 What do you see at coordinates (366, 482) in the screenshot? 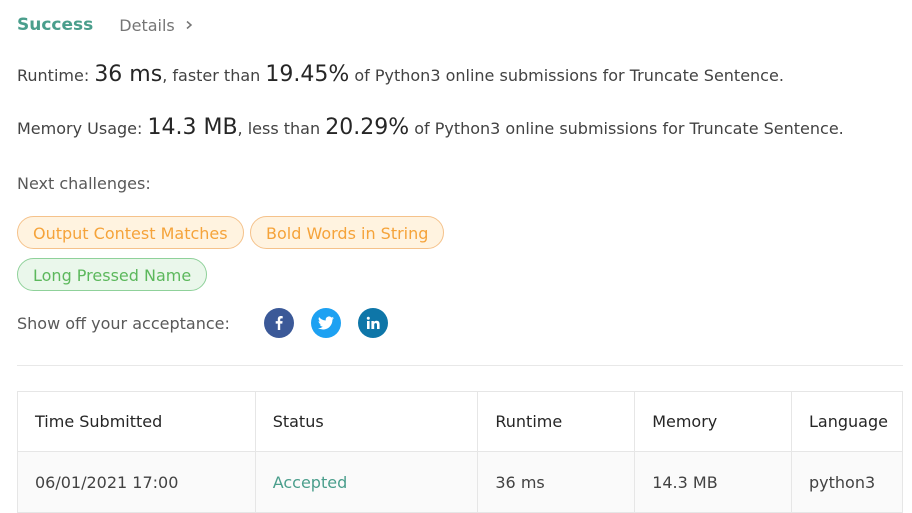
I see `cell-status: Accepted` at bounding box center [366, 482].